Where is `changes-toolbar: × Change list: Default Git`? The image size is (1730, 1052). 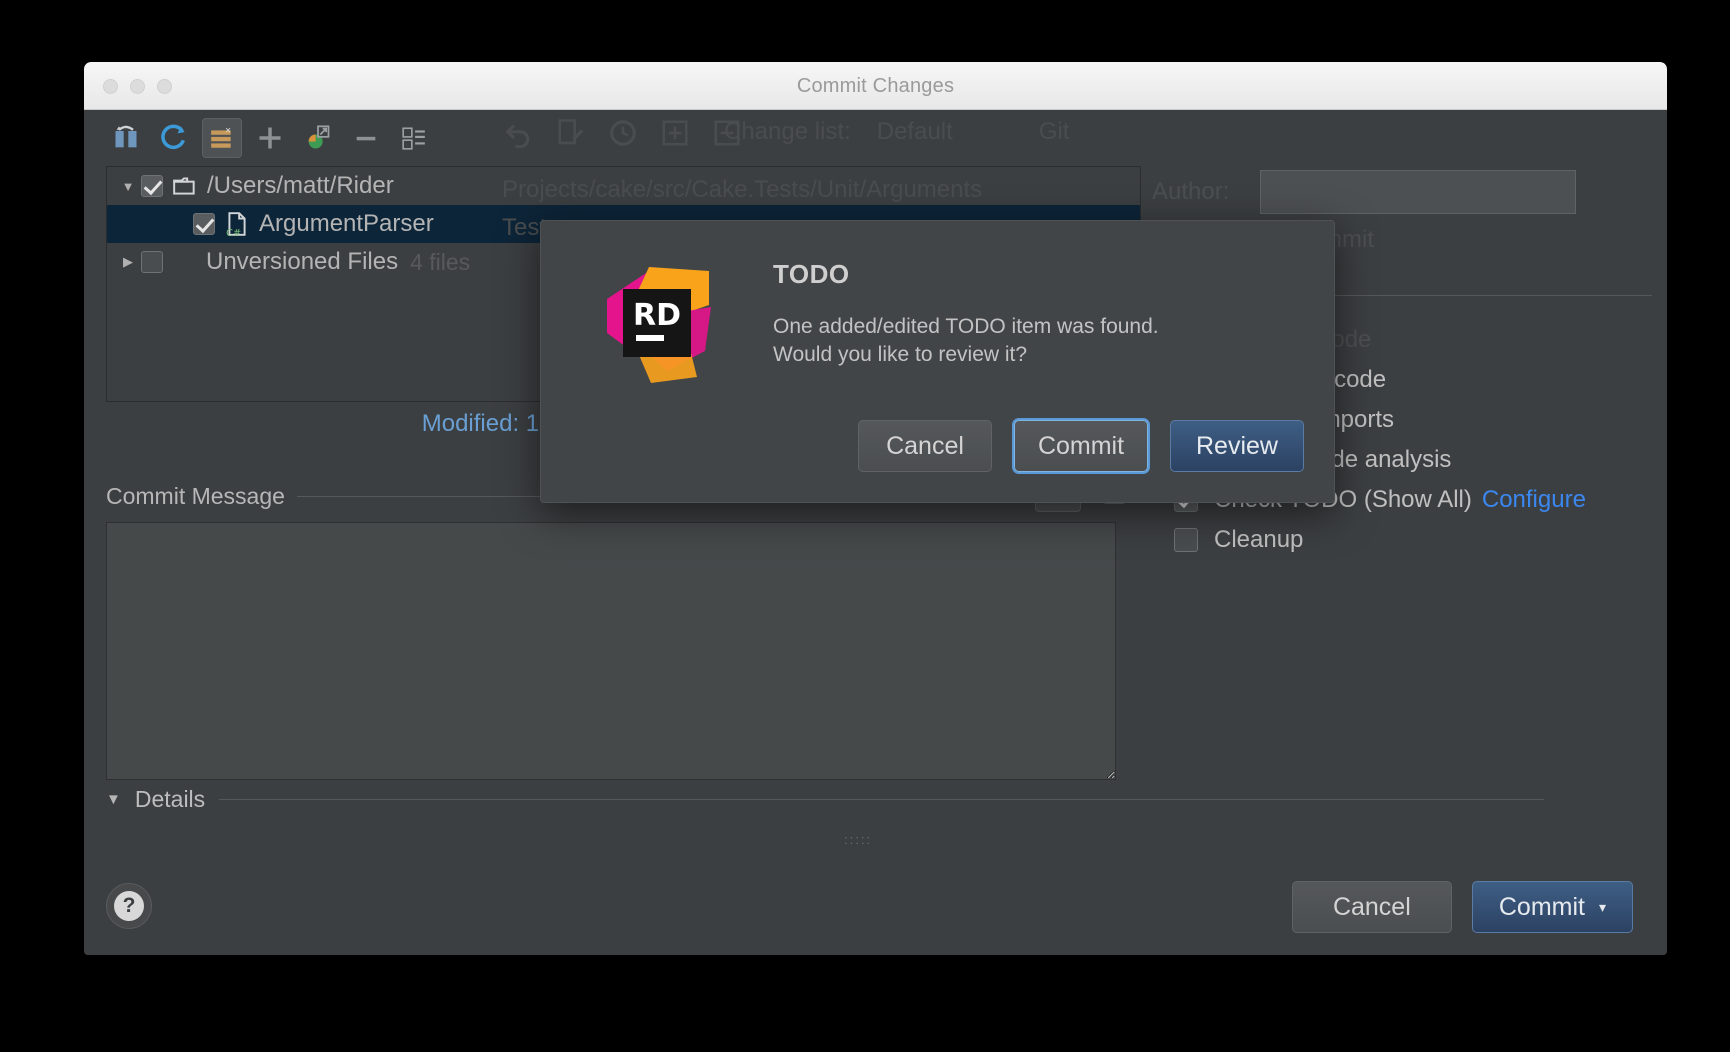
changes-toolbar: × Change list: Default Git is located at coordinates (875, 138).